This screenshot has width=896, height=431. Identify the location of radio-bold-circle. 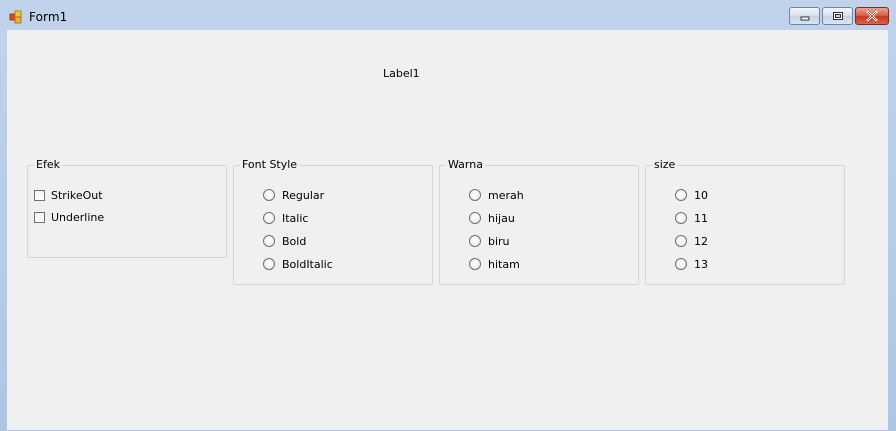
(269, 241).